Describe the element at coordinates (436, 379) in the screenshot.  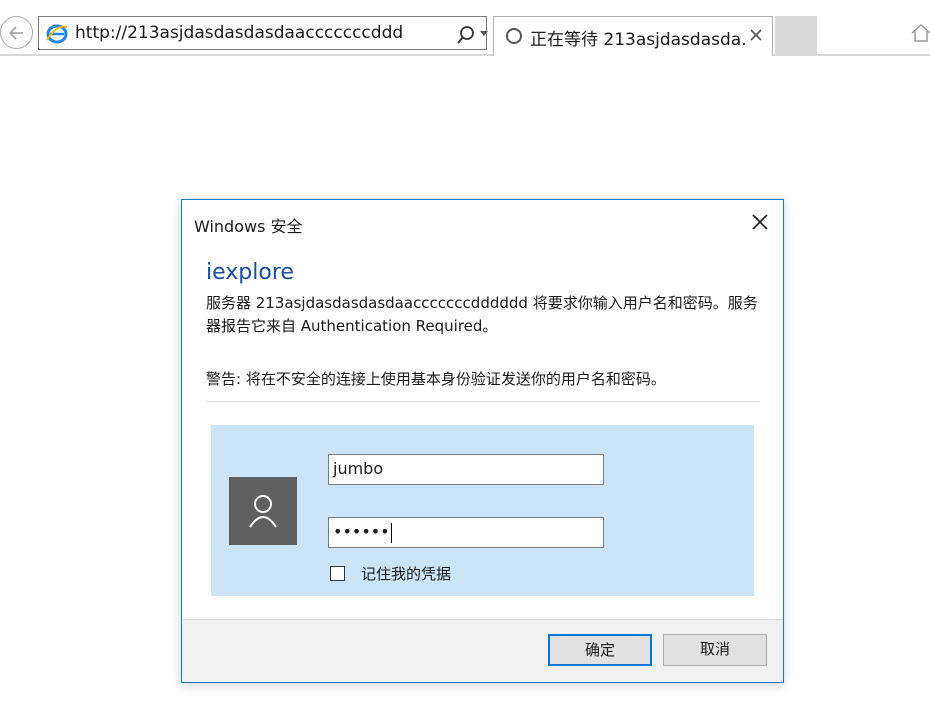
I see `dialog-warning: 警告: 将在不安全的连接上使用基本身份验证发送你的用户名和密码。` at that location.